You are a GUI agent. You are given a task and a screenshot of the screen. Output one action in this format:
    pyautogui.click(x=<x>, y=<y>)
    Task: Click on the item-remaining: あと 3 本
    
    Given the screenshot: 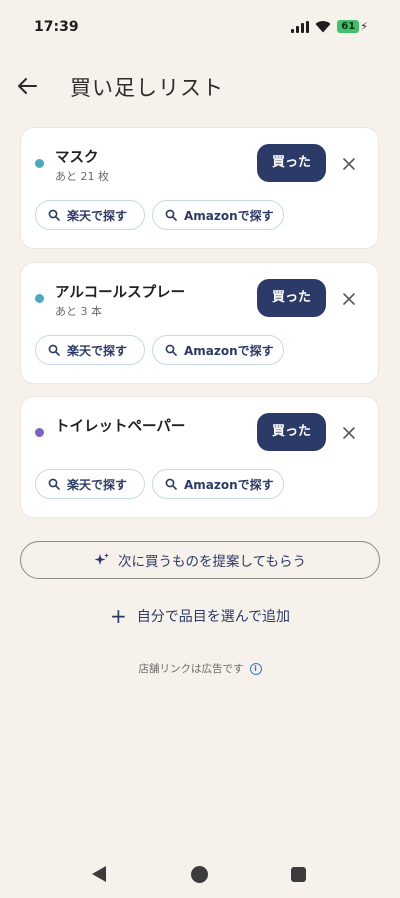 What is the action you would take?
    pyautogui.click(x=78, y=311)
    